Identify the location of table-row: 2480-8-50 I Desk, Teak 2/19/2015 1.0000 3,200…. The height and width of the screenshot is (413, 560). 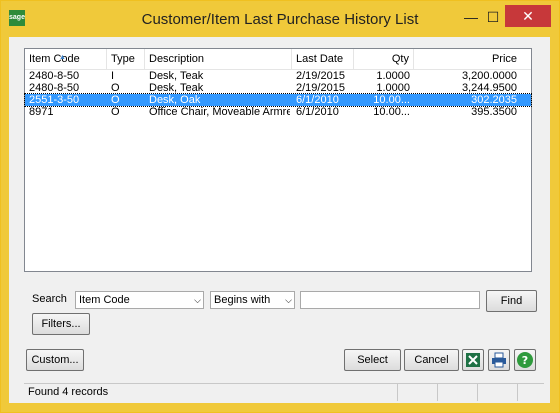
(278, 76).